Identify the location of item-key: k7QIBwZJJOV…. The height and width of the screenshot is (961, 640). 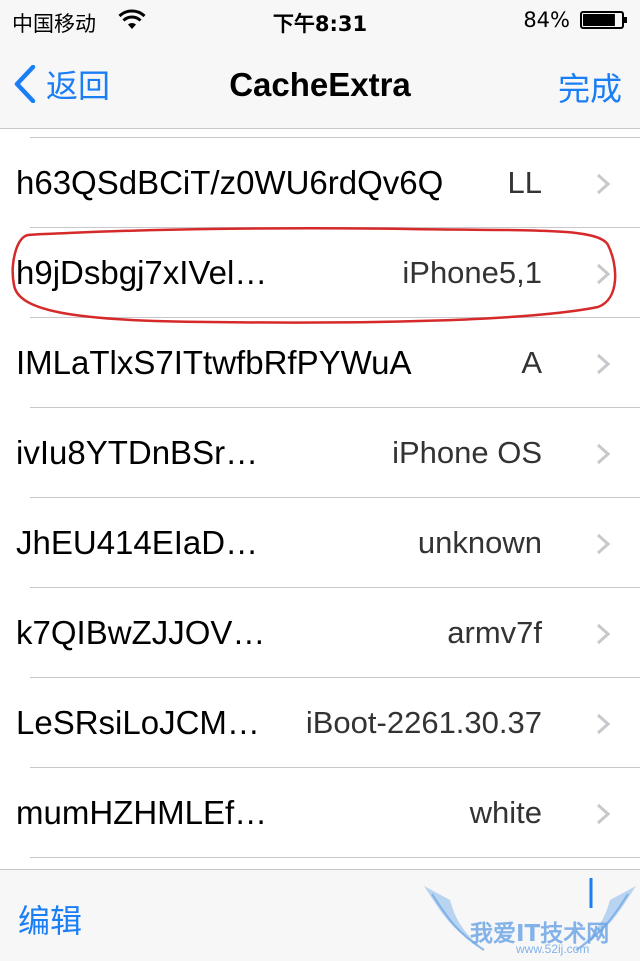
(141, 632).